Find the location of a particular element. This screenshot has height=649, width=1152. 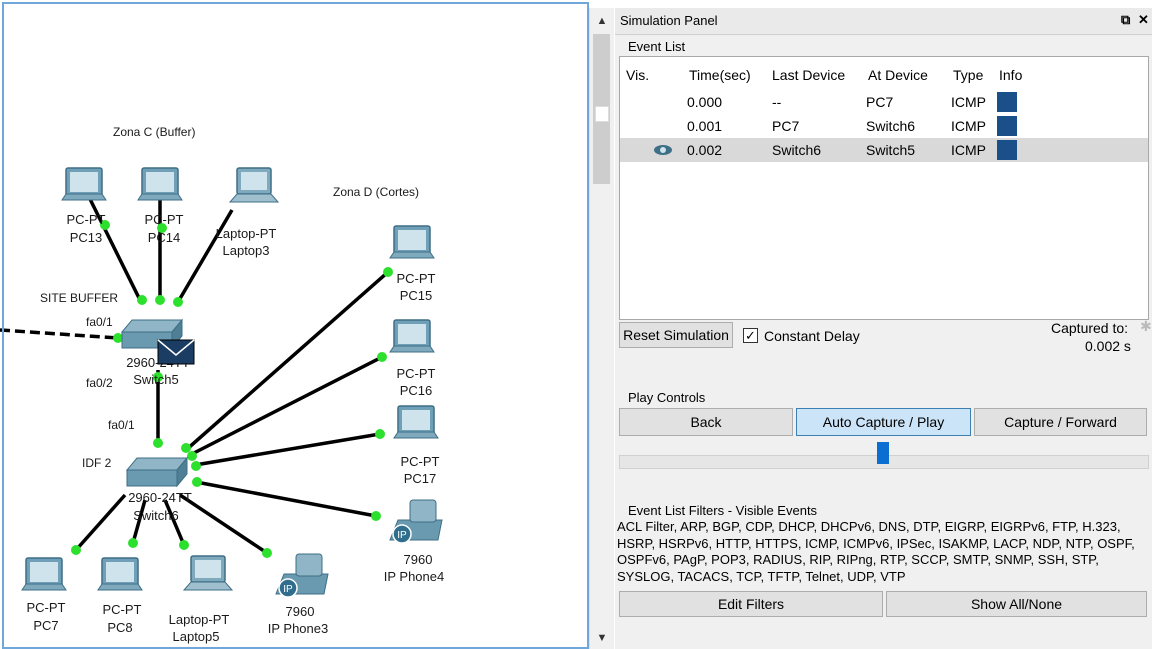

link-switch5-external is located at coordinates (59, 334).